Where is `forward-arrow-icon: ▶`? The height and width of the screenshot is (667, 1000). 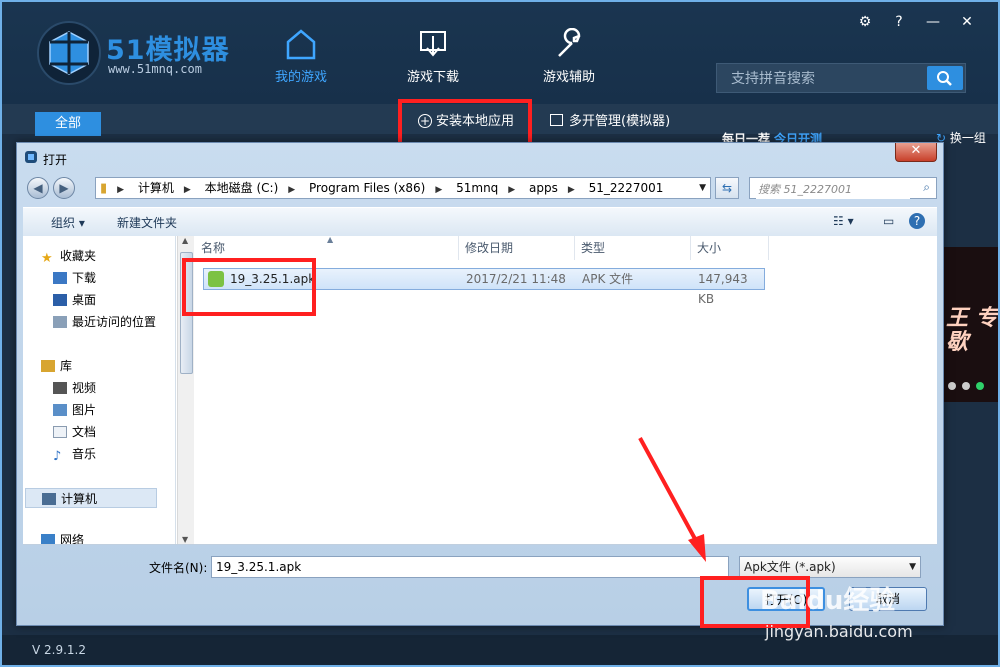
forward-arrow-icon: ▶ is located at coordinates (64, 188).